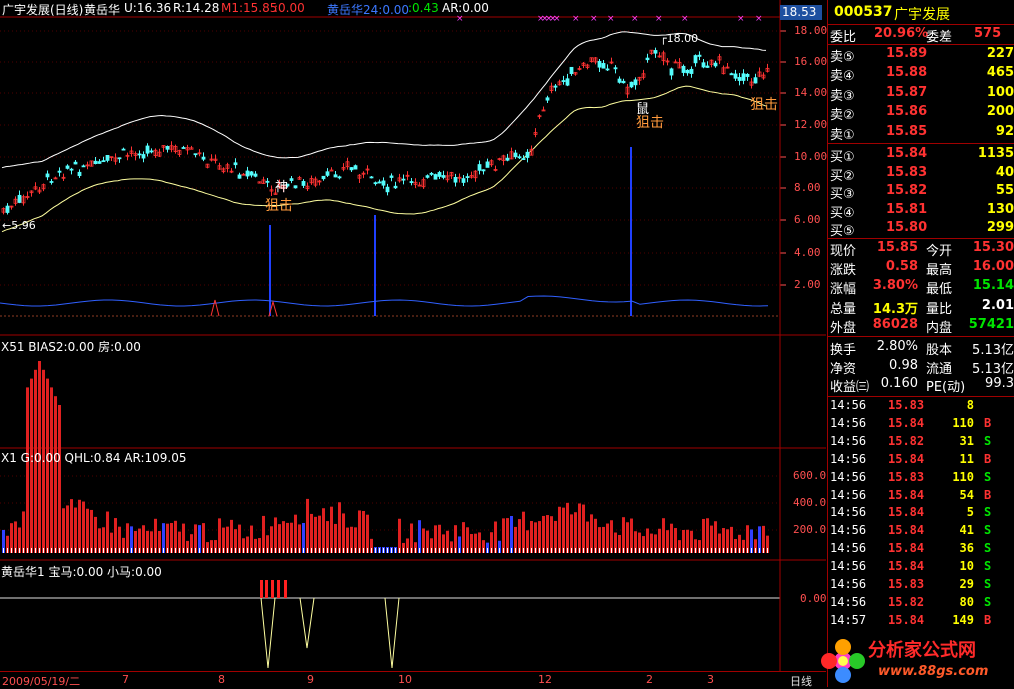 The width and height of the screenshot is (1014, 689). Describe the element at coordinates (921, 478) in the screenshot. I see `tick-row: 14:56 15.83 110 S` at that location.